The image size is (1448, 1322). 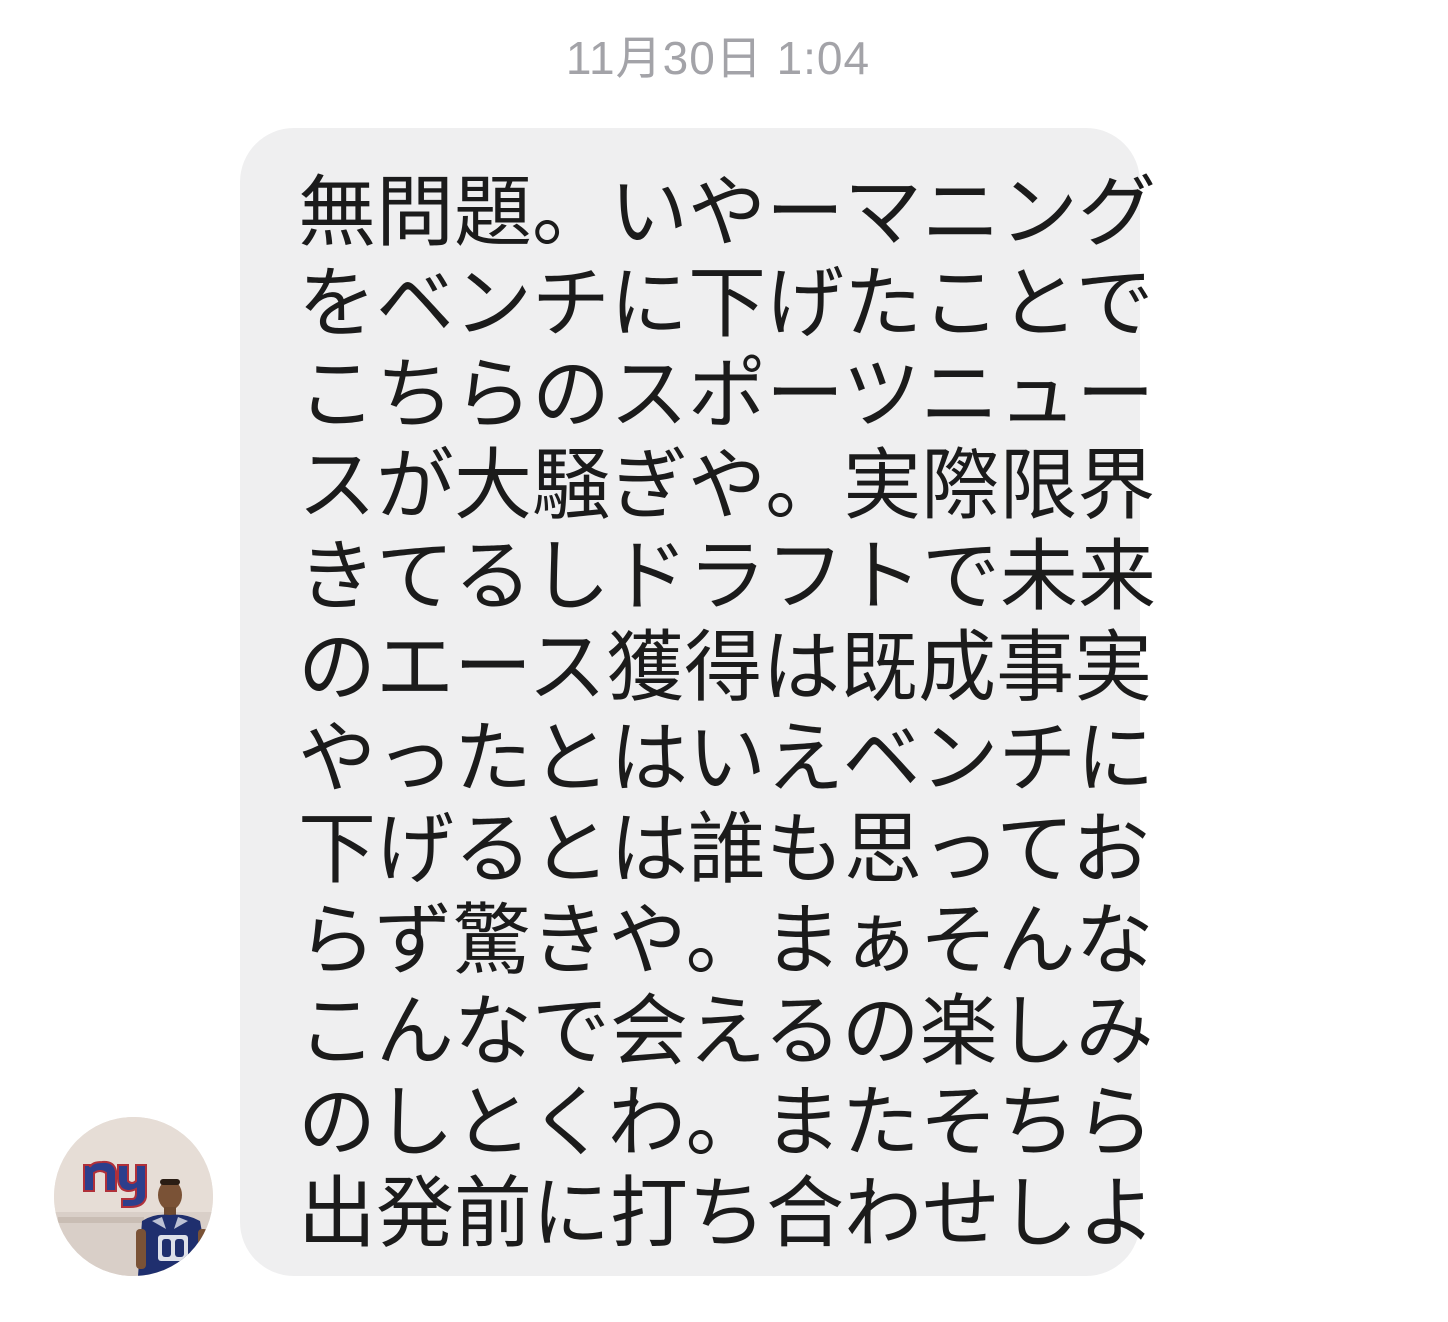 I want to click on message-text-line: のエース獲得は既成事実, so click(x=725, y=668).